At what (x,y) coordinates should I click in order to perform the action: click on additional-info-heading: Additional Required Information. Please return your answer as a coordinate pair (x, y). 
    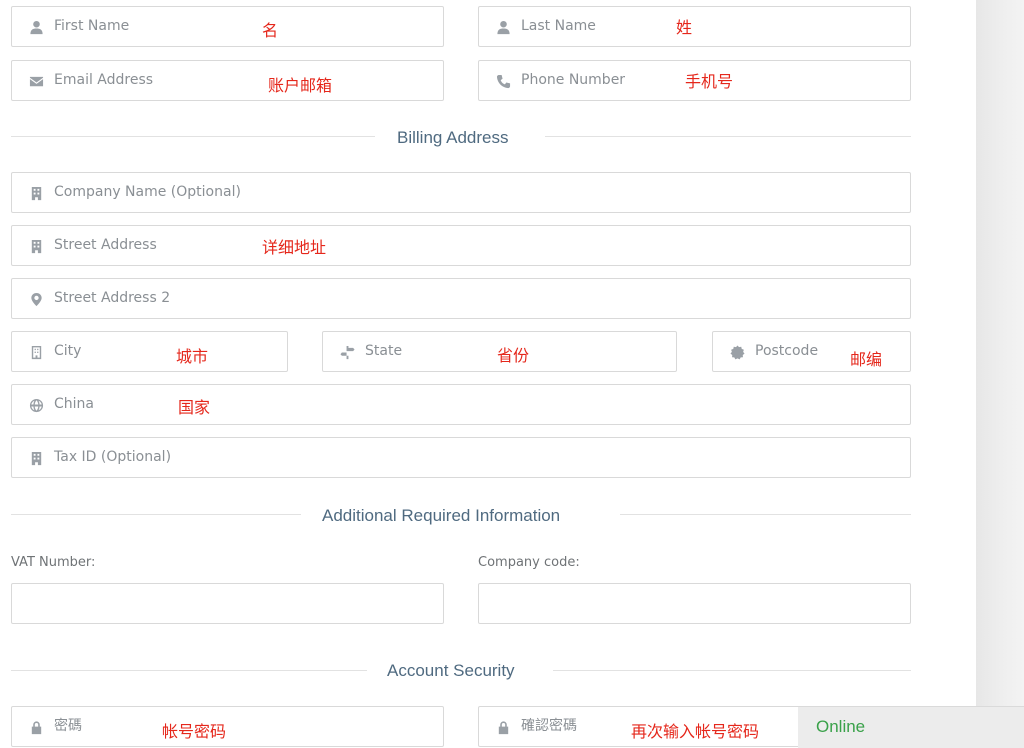
    Looking at the image, I should click on (441, 515).